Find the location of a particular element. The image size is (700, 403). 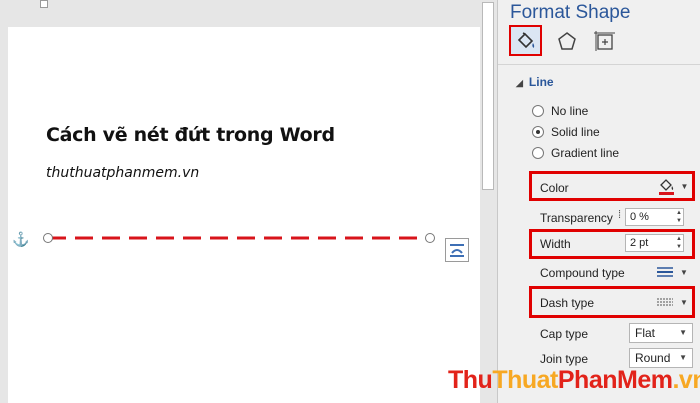

watermark-part-vn: .vn is located at coordinates (686, 380).